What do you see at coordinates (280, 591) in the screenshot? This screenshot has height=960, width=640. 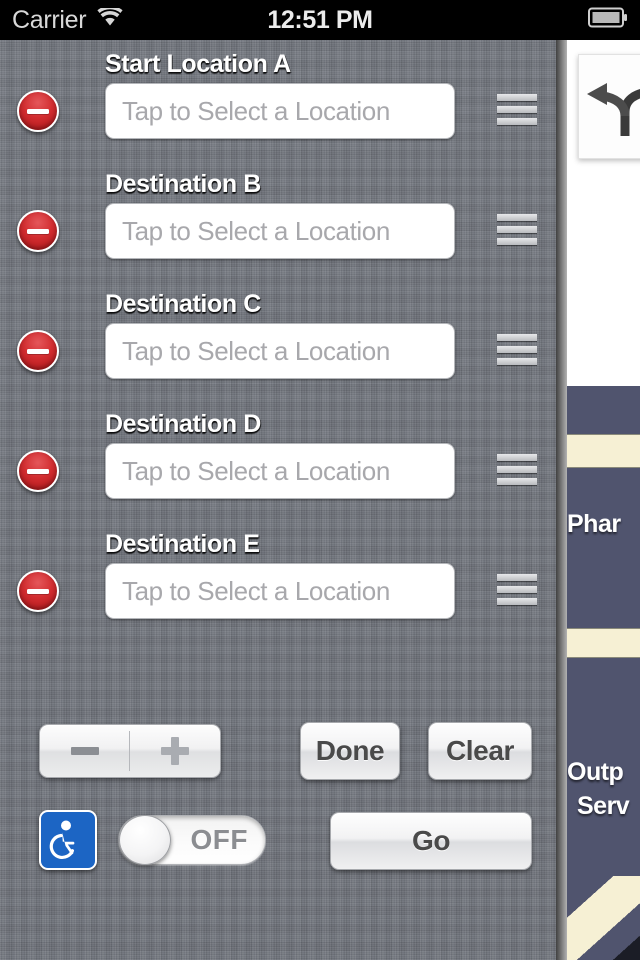 I see `location-input-e: Tap to Select a Location` at bounding box center [280, 591].